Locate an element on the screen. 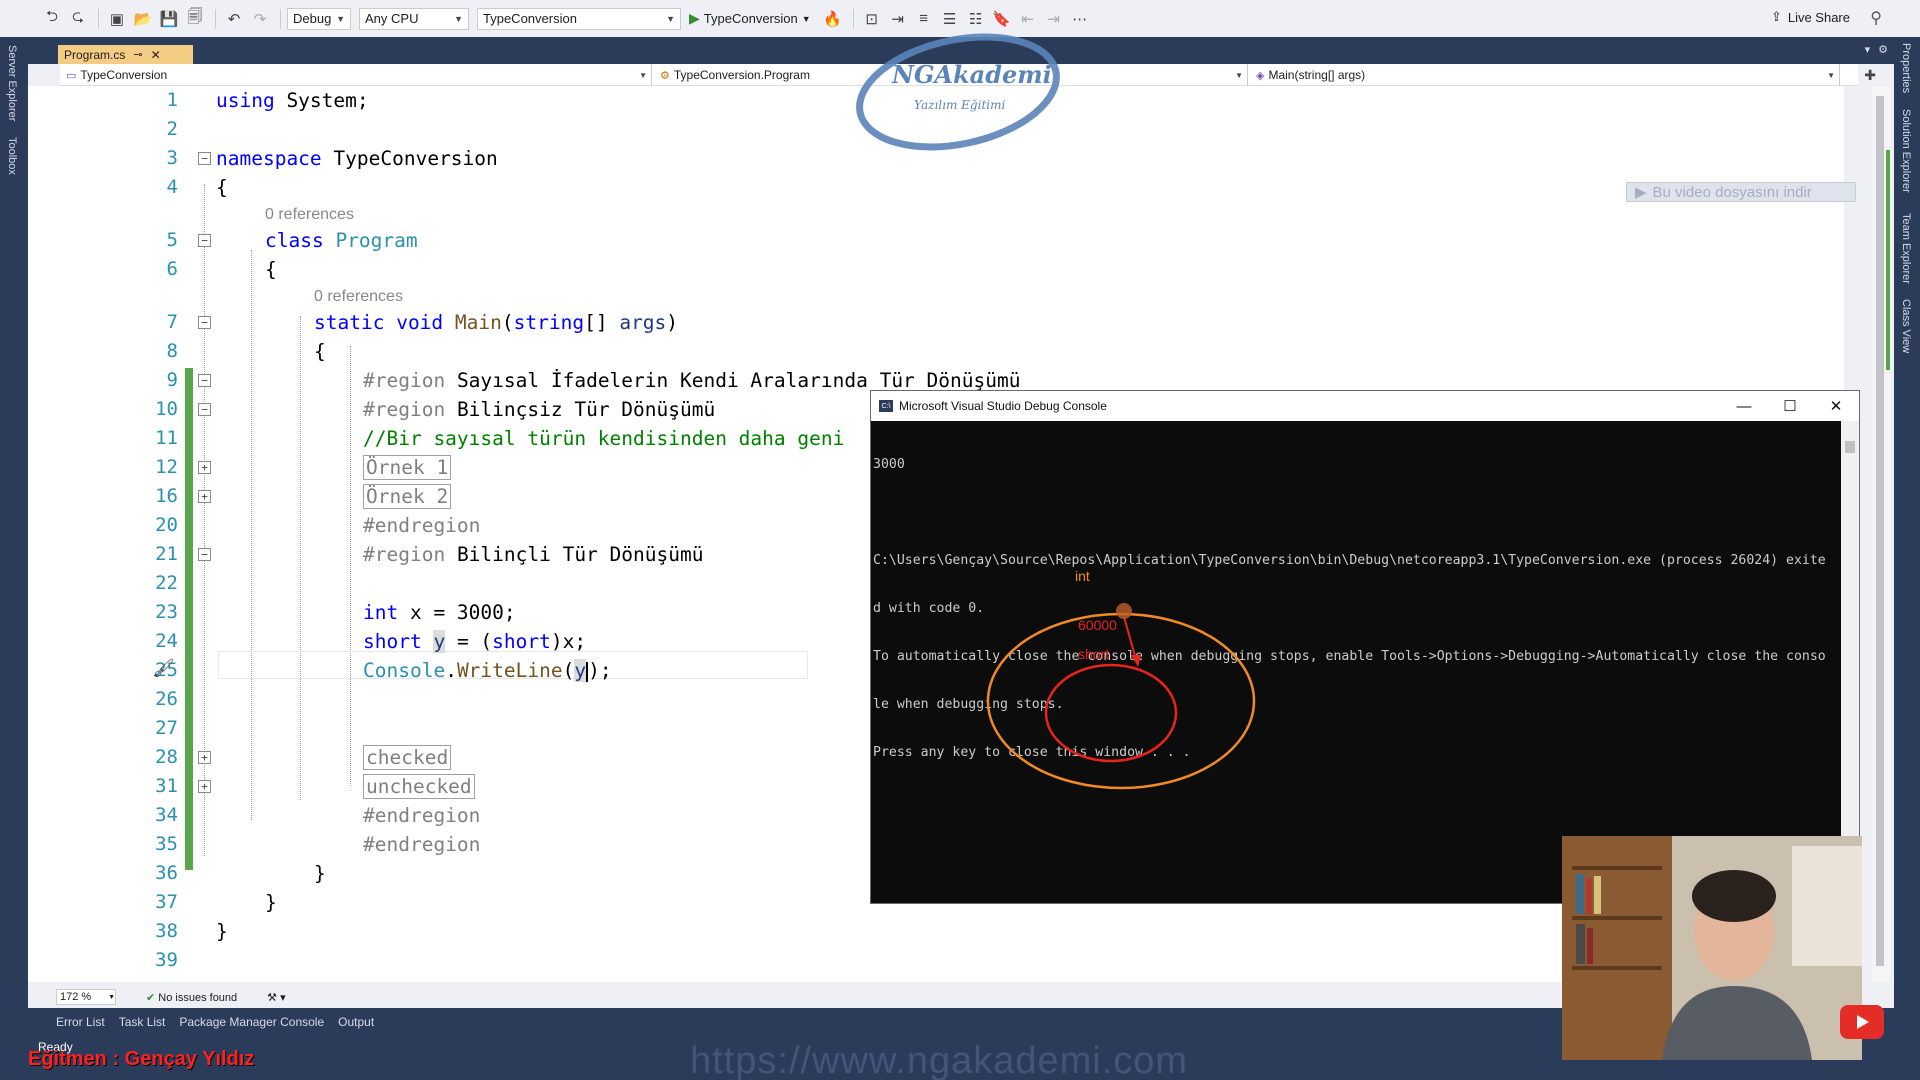 The image size is (1920, 1080). tab-package-manager-console: Package Manager Console is located at coordinates (251, 1022).